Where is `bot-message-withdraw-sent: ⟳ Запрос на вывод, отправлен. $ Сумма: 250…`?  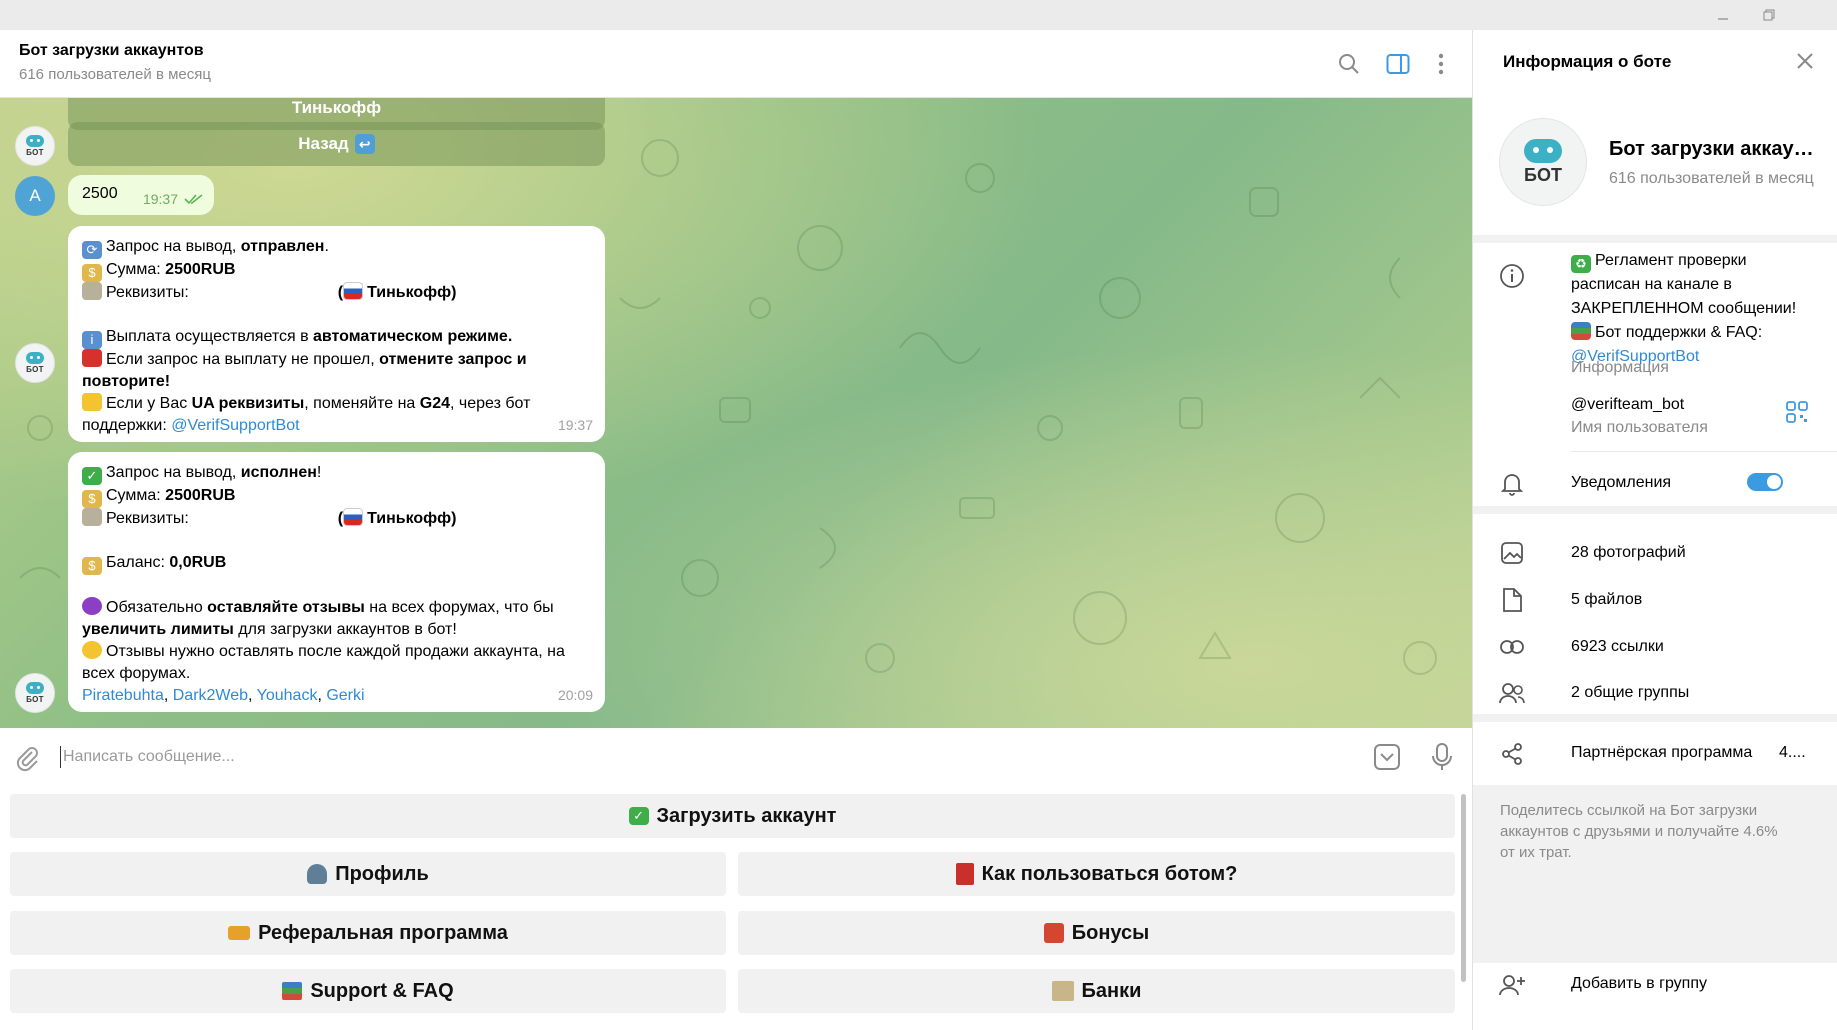
bot-message-withdraw-sent: ⟳ Запрос на вывод, отправлен. $ Сумма: 250… is located at coordinates (336, 334).